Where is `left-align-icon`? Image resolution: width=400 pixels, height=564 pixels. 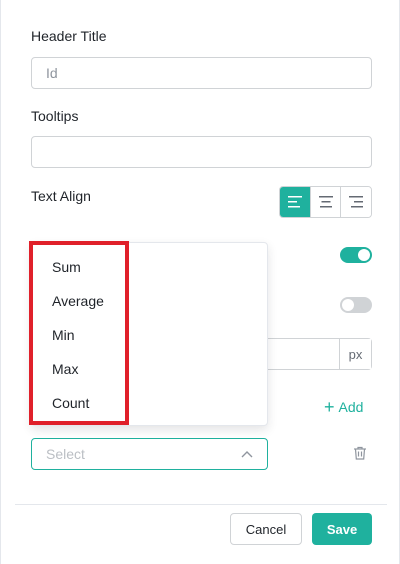
left-align-icon is located at coordinates (294, 202).